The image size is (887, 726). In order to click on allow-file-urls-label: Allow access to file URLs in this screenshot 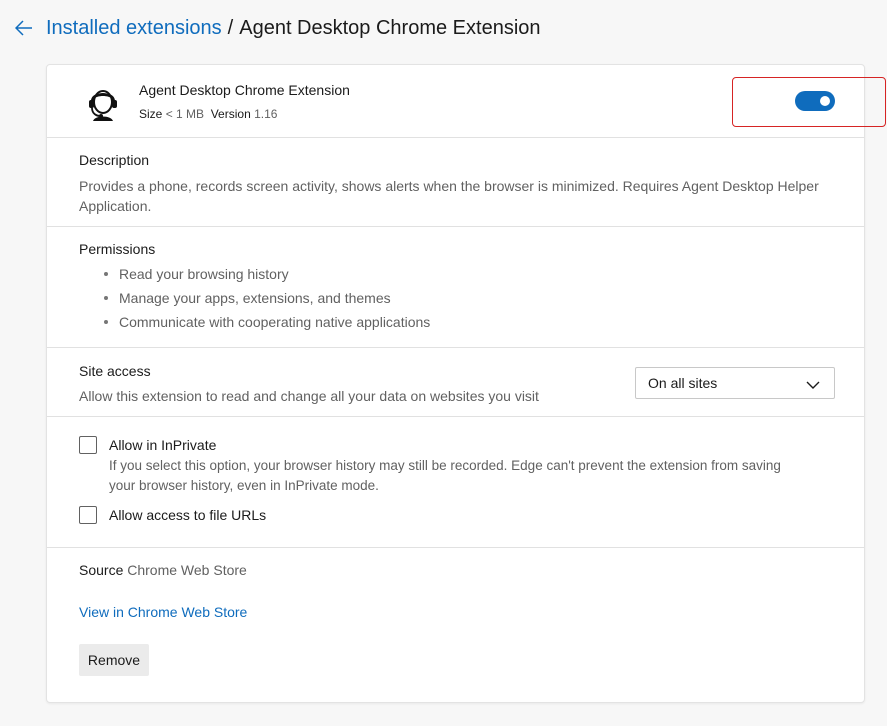, I will do `click(188, 515)`.